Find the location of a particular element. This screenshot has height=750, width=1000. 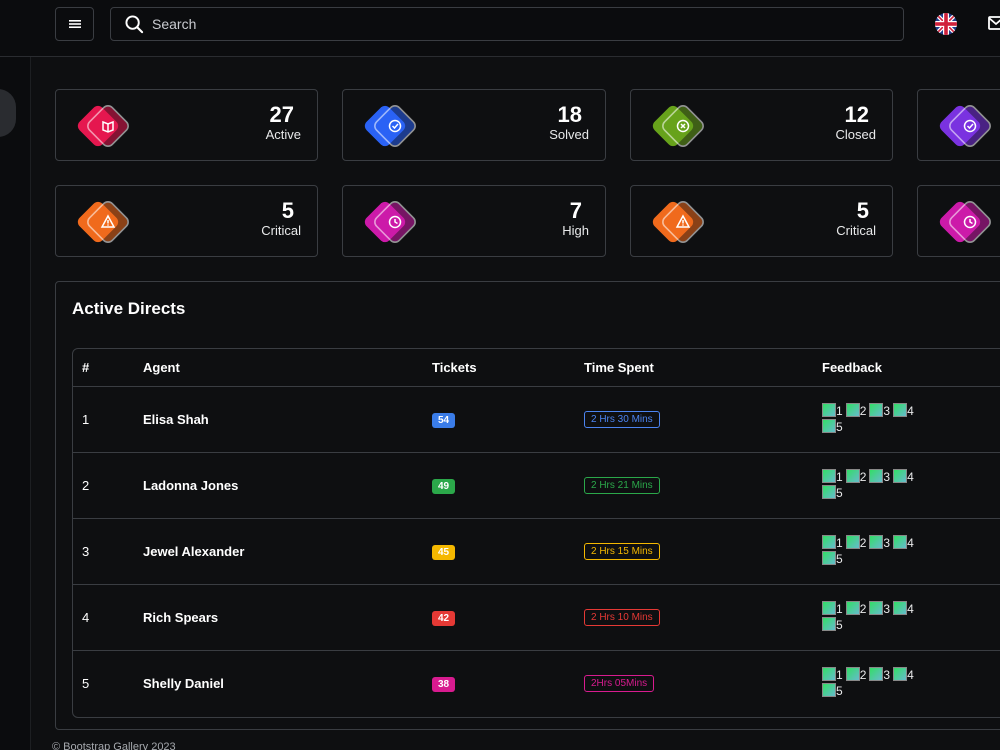

table-row: 5 Shelly Daniel 38 2Hrs 05Mins 1 2 3 4 5 is located at coordinates (536, 683).